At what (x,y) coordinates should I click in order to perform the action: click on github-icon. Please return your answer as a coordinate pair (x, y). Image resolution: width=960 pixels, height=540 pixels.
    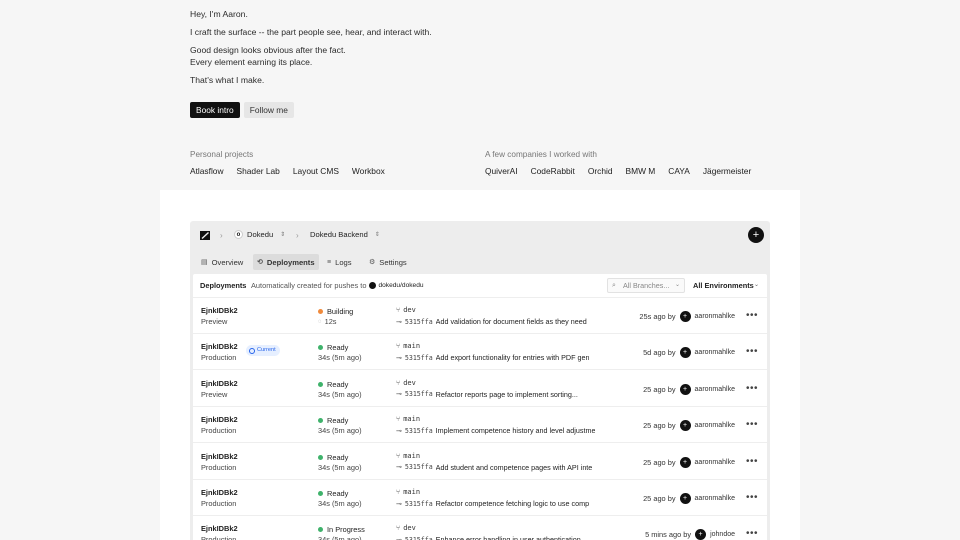
    Looking at the image, I should click on (373, 285).